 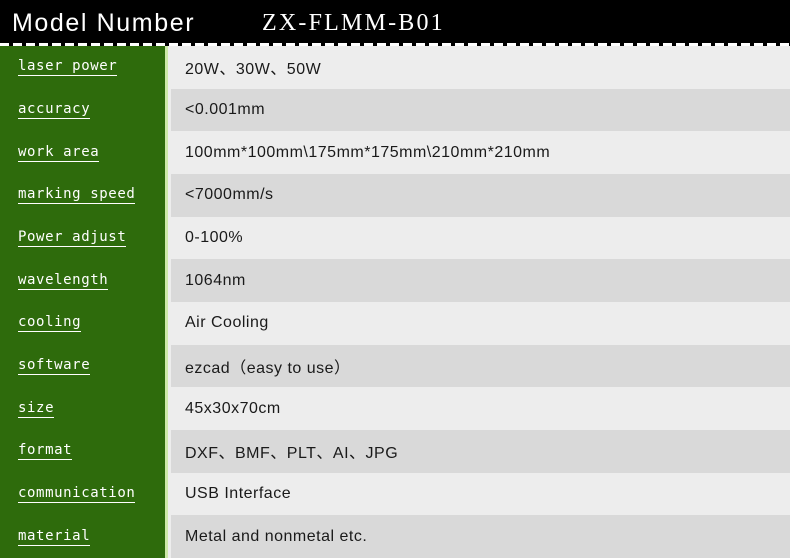 I want to click on spec-label-cell: work area, so click(x=85, y=153).